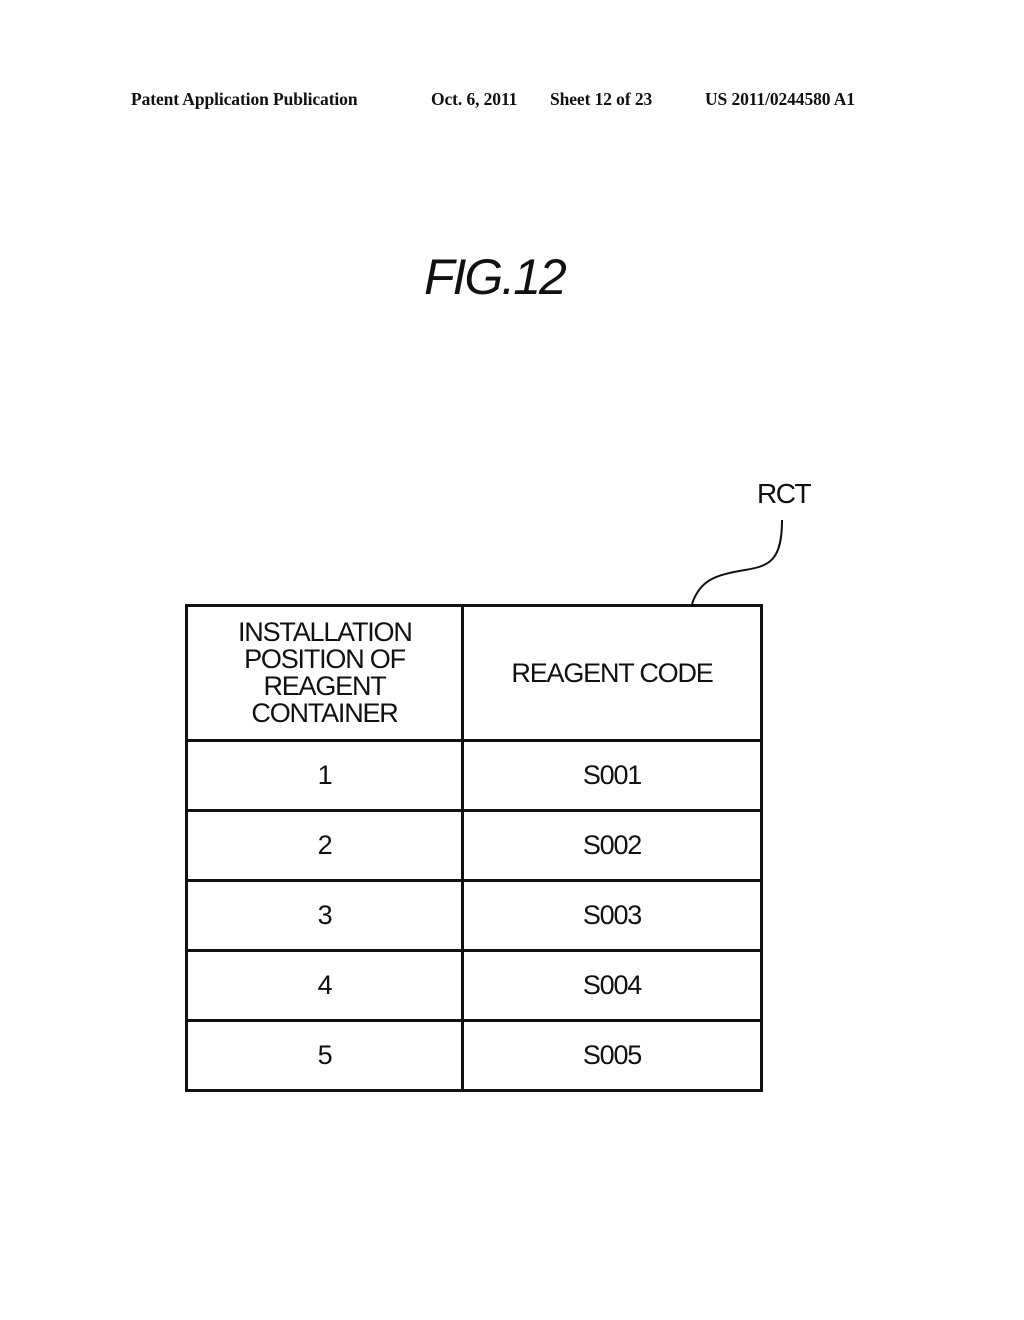 The image size is (1024, 1320). I want to click on publication-type: Patent Application Publication, so click(244, 99).